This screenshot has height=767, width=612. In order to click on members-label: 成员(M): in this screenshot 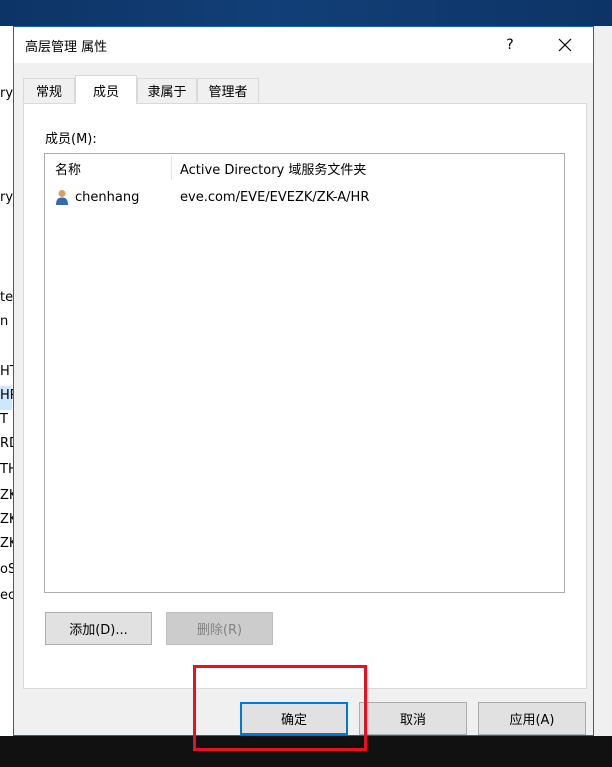, I will do `click(71, 139)`.